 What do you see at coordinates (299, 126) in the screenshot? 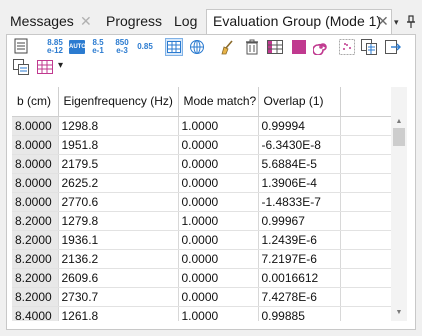
I see `table-cell: 0.99994` at bounding box center [299, 126].